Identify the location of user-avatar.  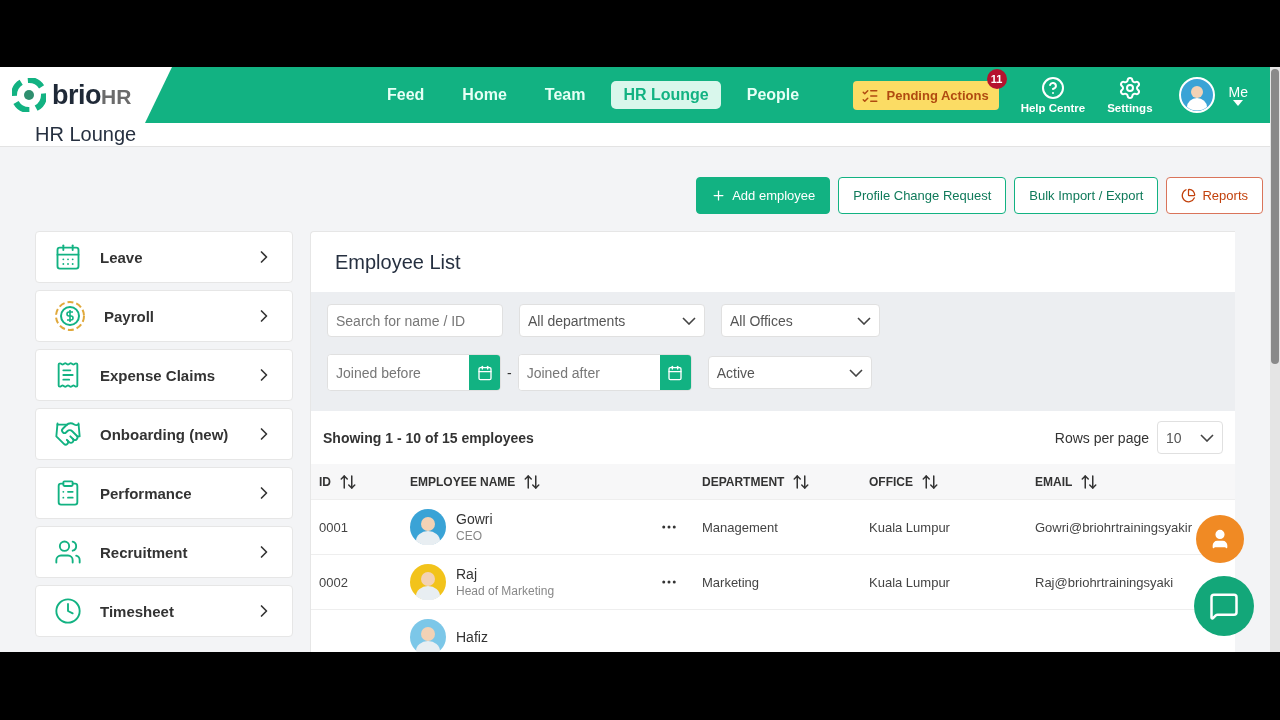
(1196, 95).